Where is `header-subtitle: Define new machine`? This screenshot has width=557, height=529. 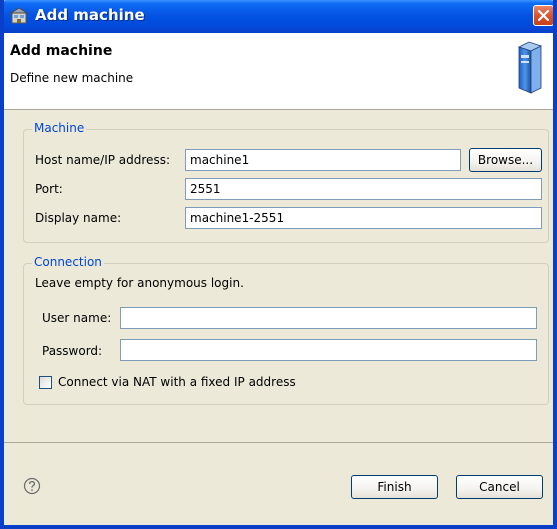 header-subtitle: Define new machine is located at coordinates (72, 78).